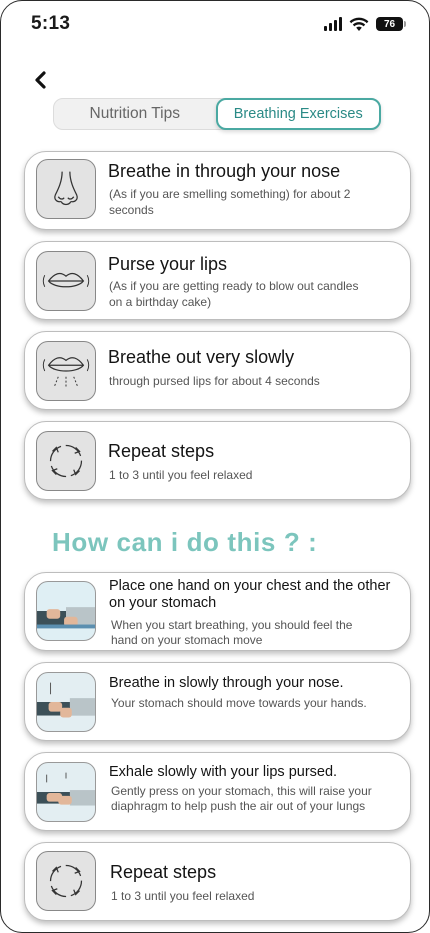  I want to click on tab-breathing-exercises: Breathing Exercises, so click(298, 114).